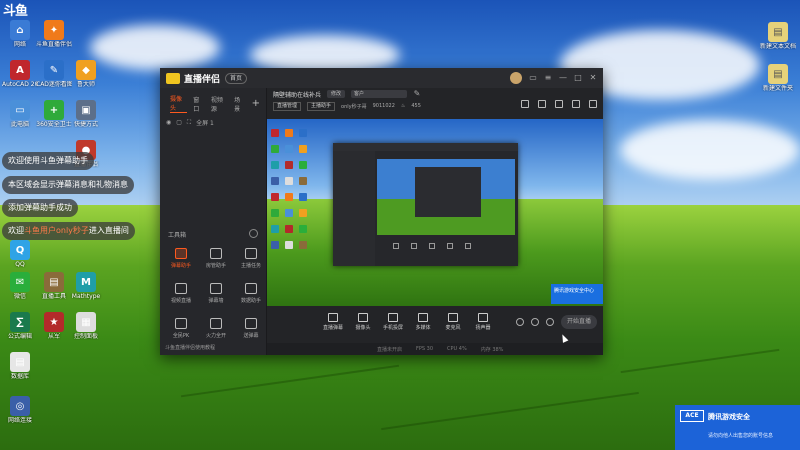  What do you see at coordinates (381, 78) in the screenshot?
I see `app-titlebar: 直播伴侣 首页 ▭ ≡ — □ ✕` at bounding box center [381, 78].